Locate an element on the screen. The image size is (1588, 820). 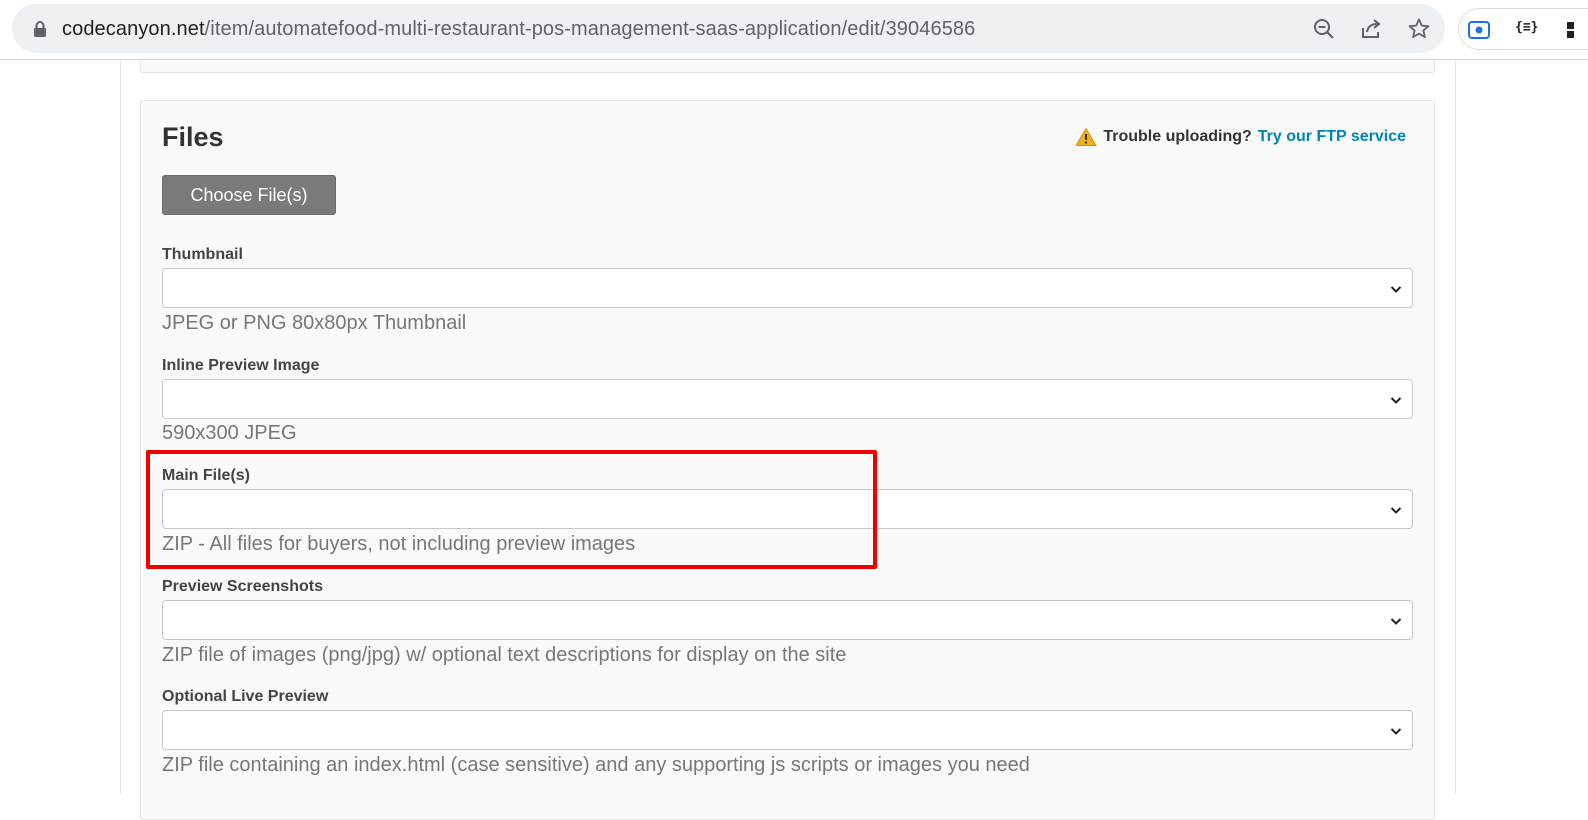
trouble-uploading-notice: Trouble uploading? Try our FTP service is located at coordinates (1240, 137).